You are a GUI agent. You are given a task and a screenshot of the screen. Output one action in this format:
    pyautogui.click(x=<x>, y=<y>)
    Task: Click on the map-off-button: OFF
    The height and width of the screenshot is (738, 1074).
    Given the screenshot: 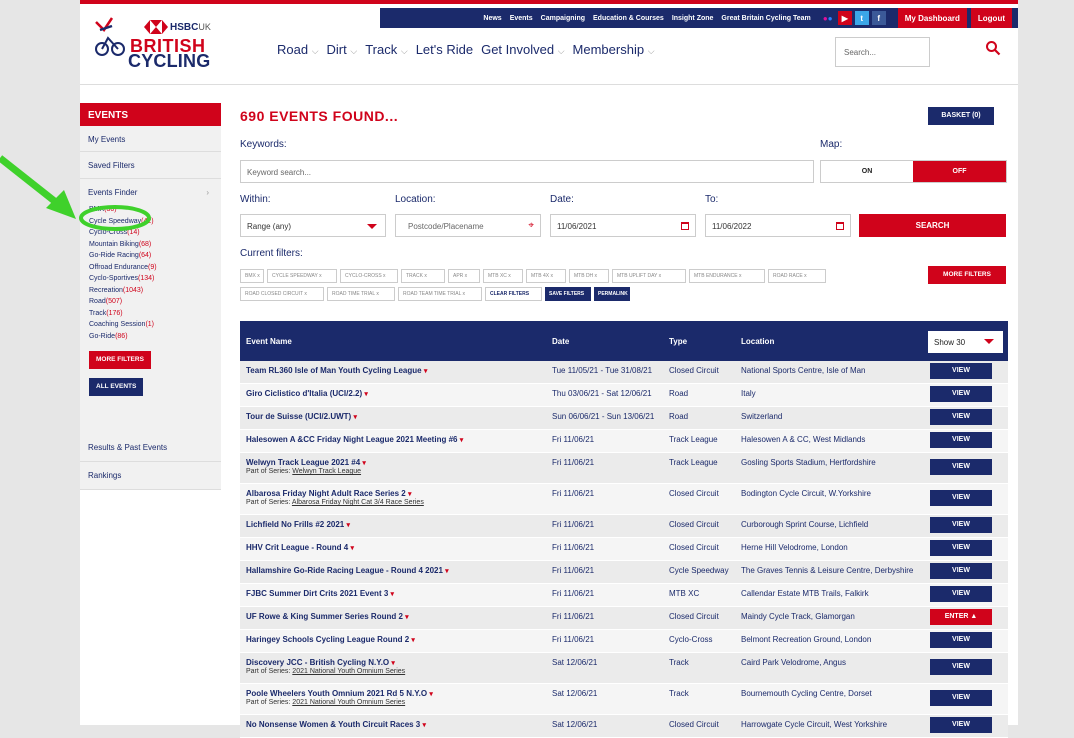 What is the action you would take?
    pyautogui.click(x=959, y=171)
    